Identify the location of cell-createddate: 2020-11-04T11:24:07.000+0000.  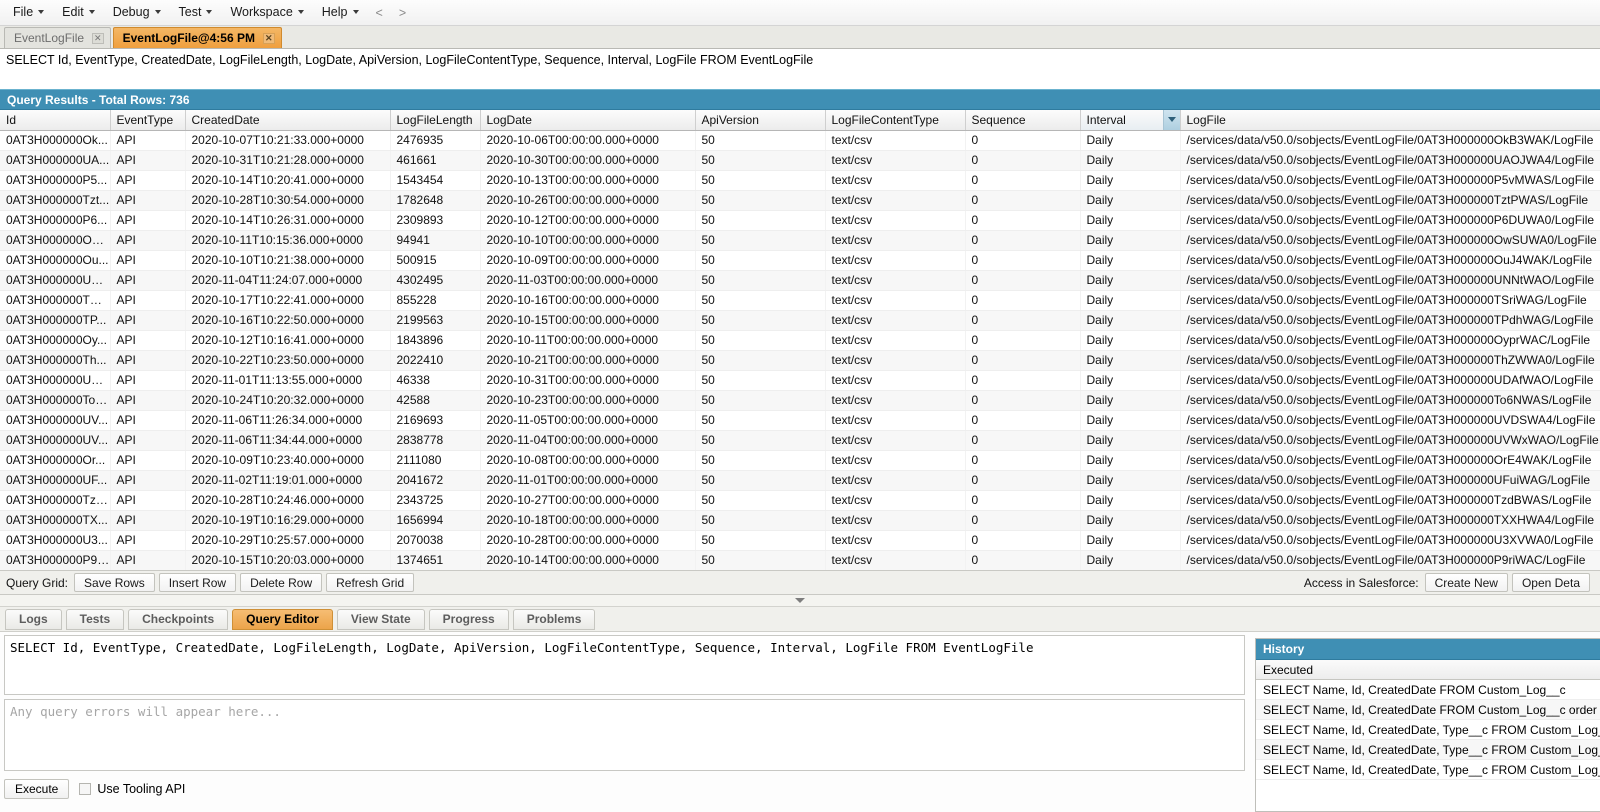
(288, 280).